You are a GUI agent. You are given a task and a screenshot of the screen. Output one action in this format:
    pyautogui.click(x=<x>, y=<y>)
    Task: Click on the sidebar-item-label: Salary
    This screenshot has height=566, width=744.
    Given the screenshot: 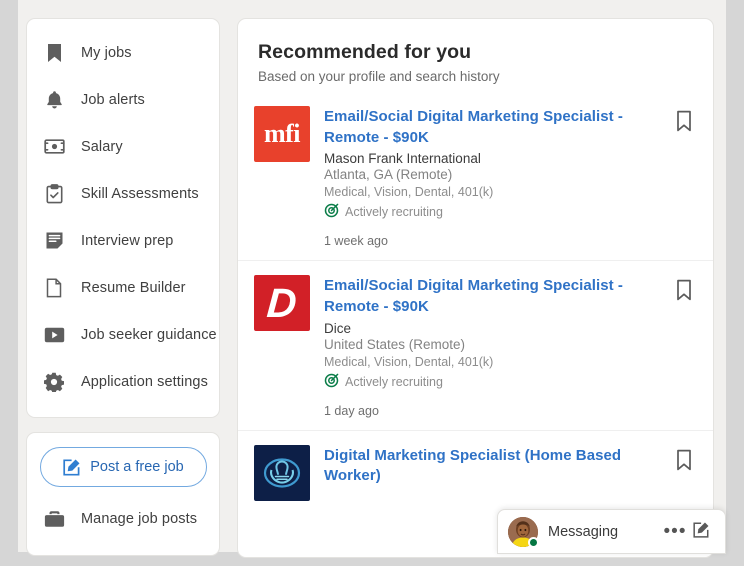 What is the action you would take?
    pyautogui.click(x=102, y=146)
    